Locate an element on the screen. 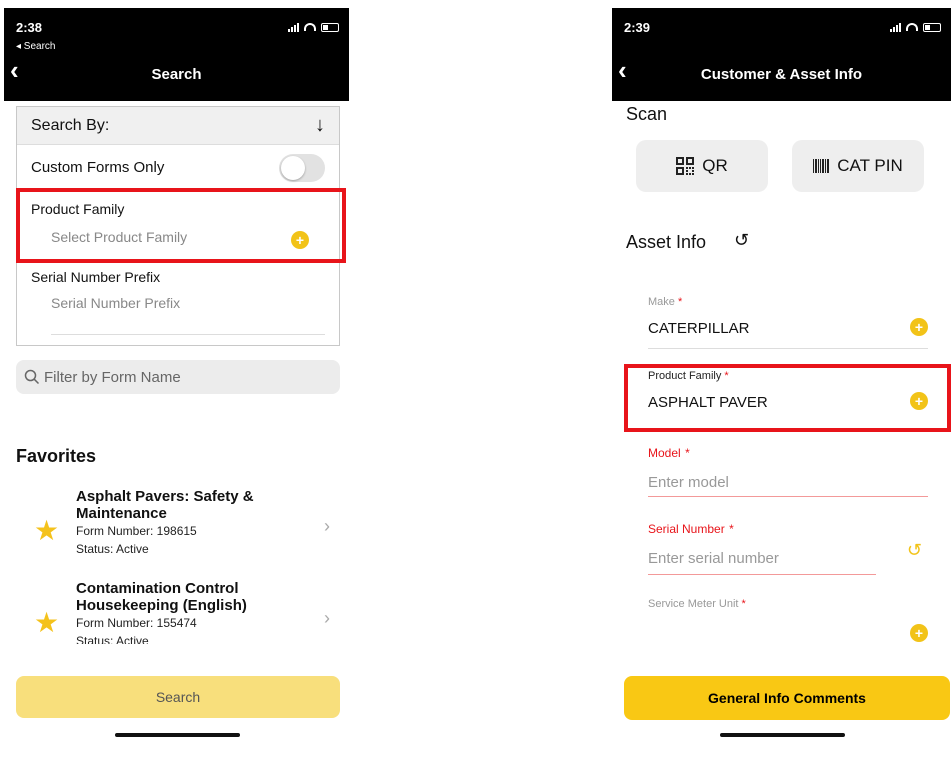 Image resolution: width=951 pixels, height=761 pixels. qr-scan-button: QR is located at coordinates (702, 166).